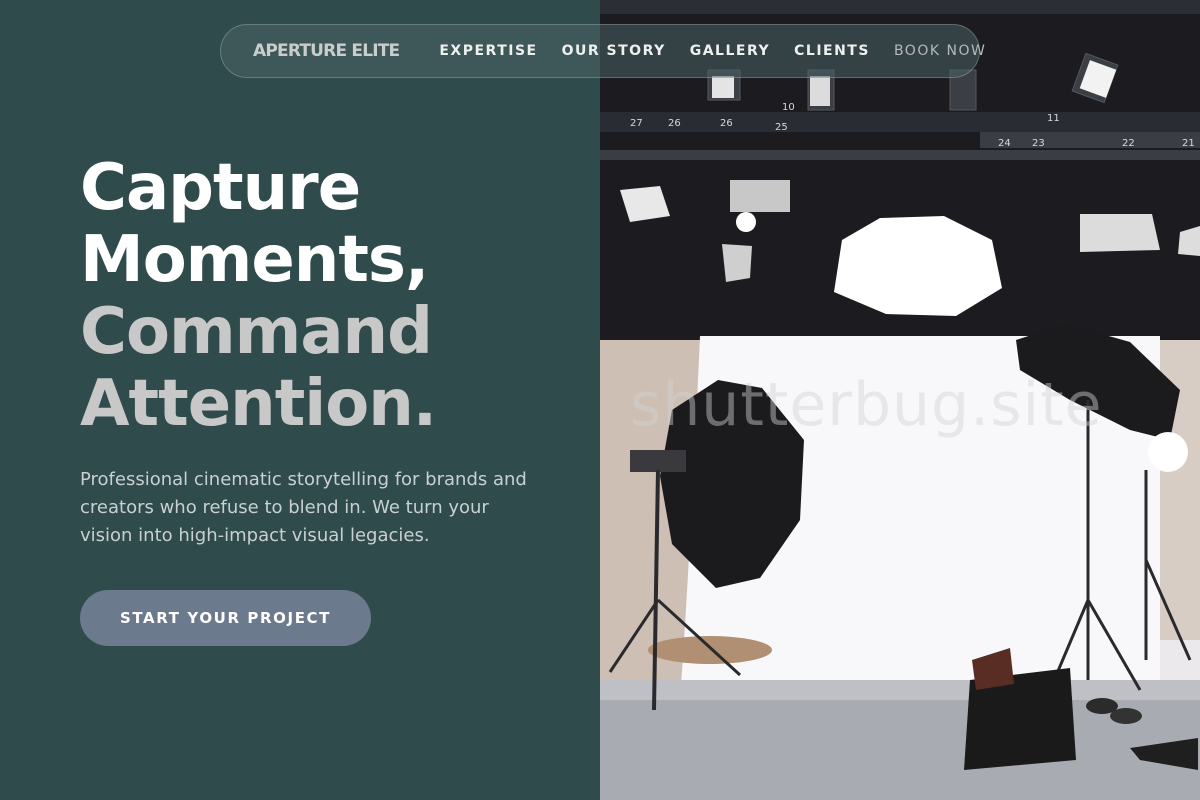  I want to click on nav-link-book-now: BOOK NOW, so click(940, 51).